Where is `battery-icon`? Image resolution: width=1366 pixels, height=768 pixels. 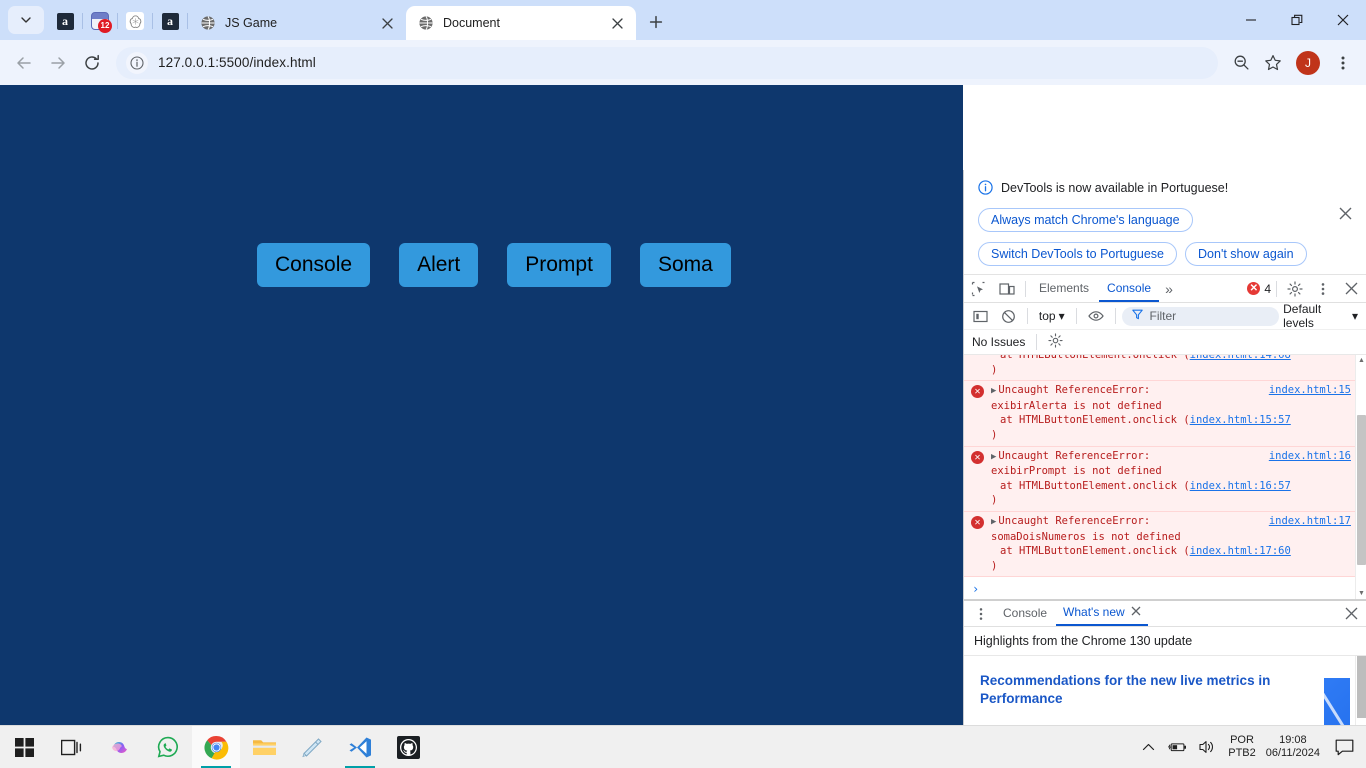 battery-icon is located at coordinates (1177, 747).